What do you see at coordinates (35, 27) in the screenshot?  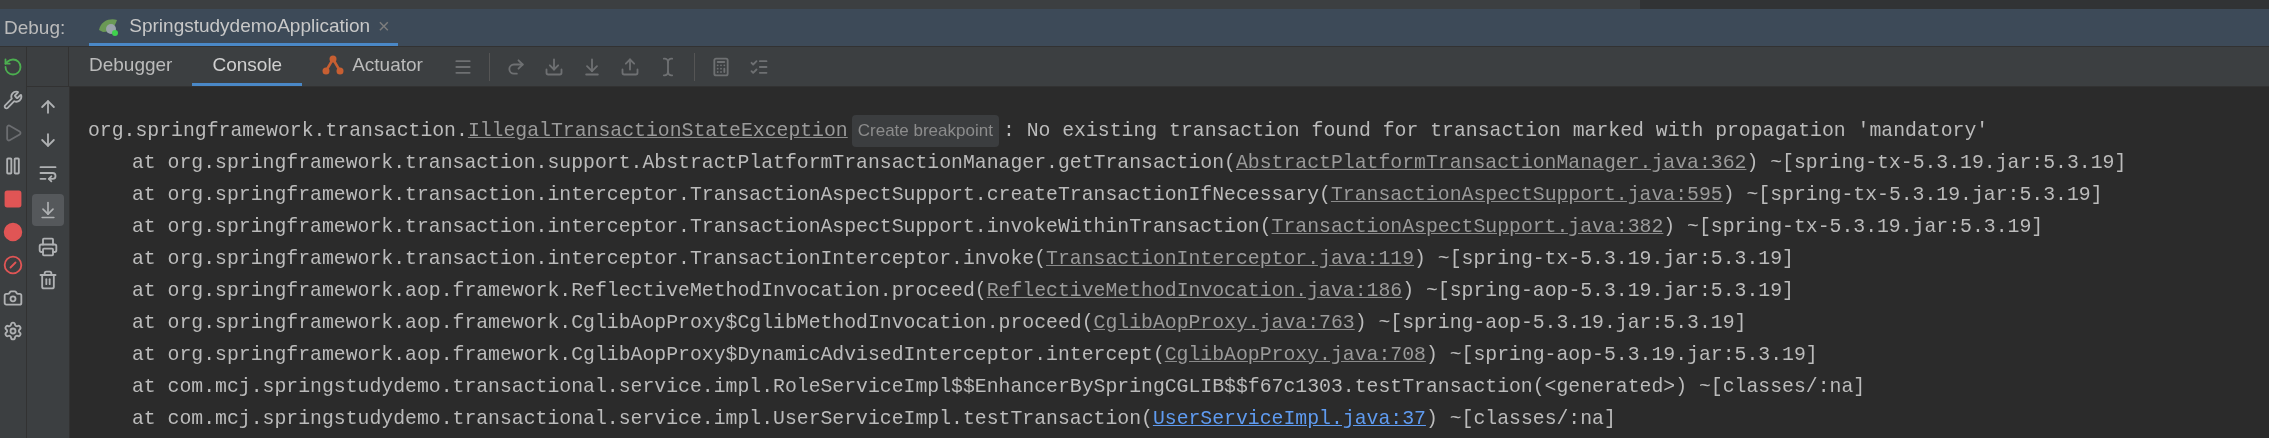 I see `debug-label: Debug:` at bounding box center [35, 27].